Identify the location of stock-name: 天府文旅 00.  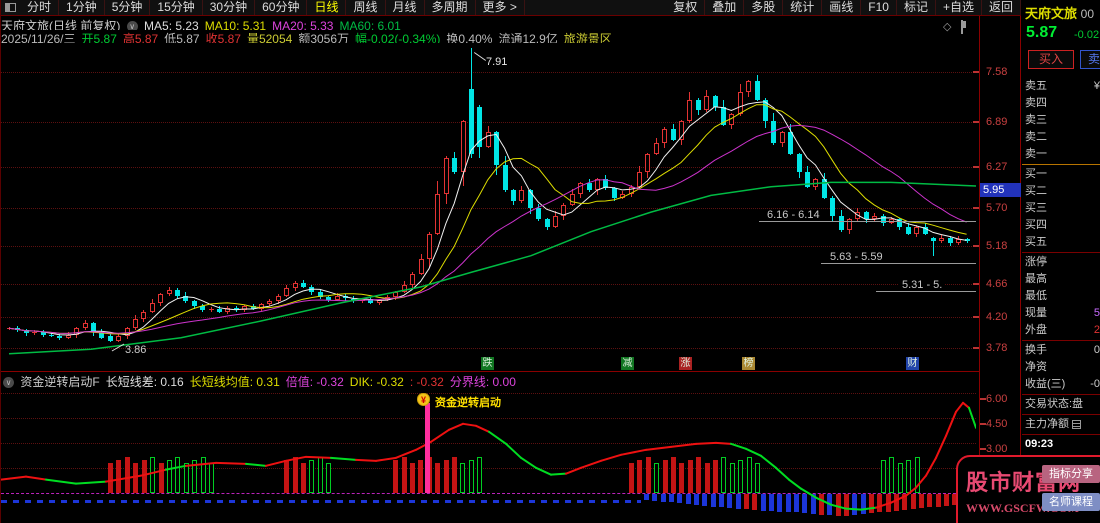
(1059, 13).